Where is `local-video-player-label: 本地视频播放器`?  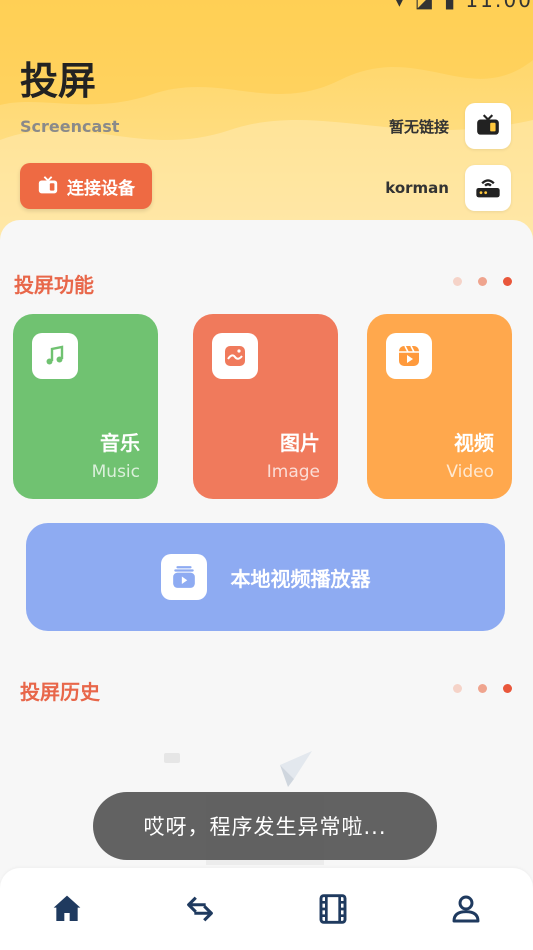 local-video-player-label: 本地视频播放器 is located at coordinates (300, 578).